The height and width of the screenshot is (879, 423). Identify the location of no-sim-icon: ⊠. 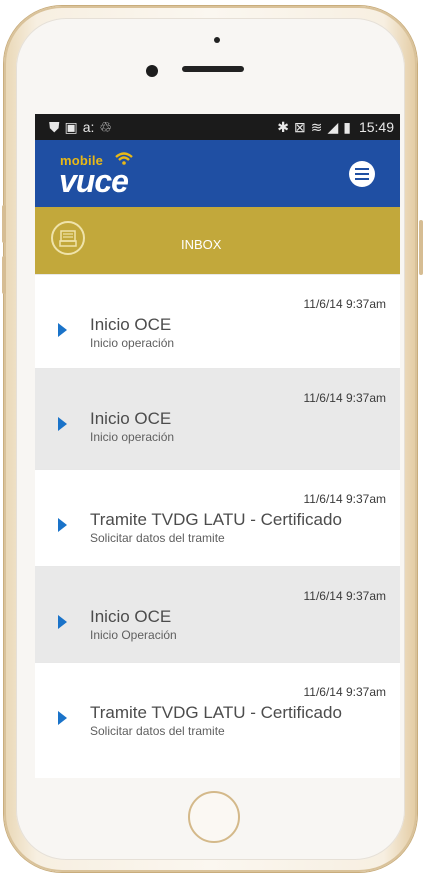
(299, 127).